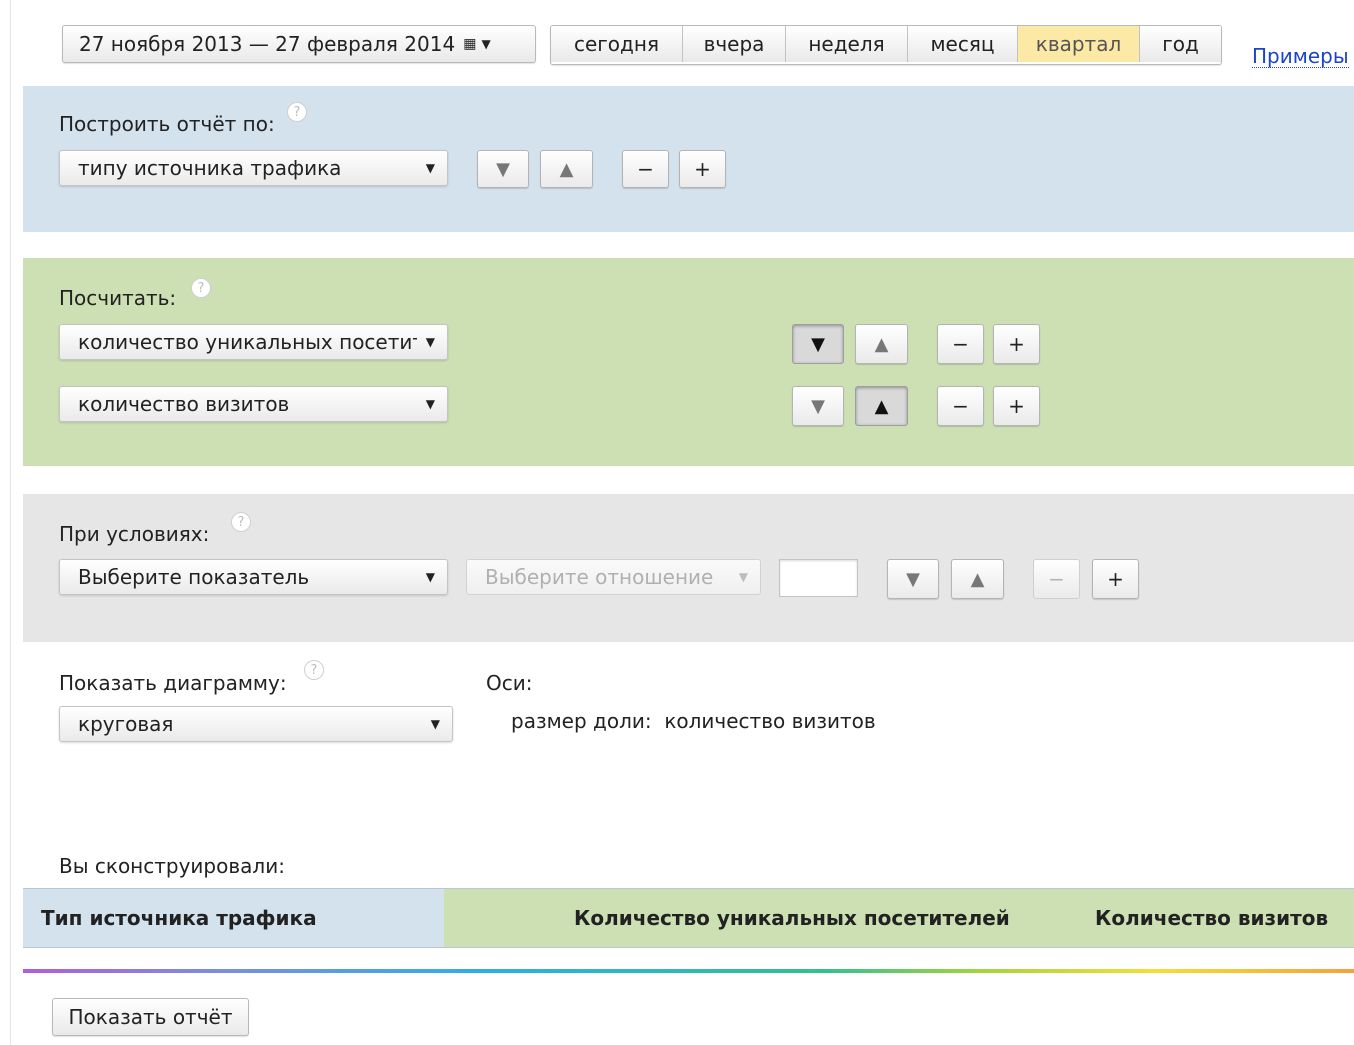 Image resolution: width=1354 pixels, height=1045 pixels. Describe the element at coordinates (173, 683) in the screenshot. I see `chart-type-label: Показать диаграмму:` at that location.